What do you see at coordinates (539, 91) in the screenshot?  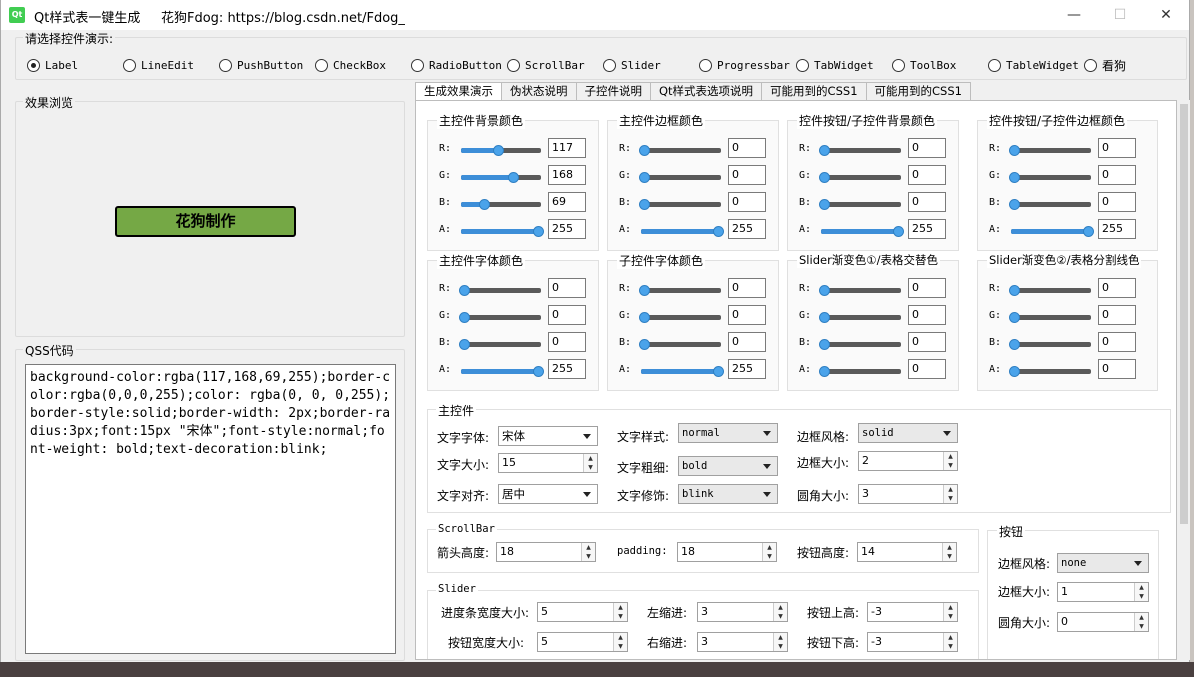 I see `tab-1: 伪状态说明` at bounding box center [539, 91].